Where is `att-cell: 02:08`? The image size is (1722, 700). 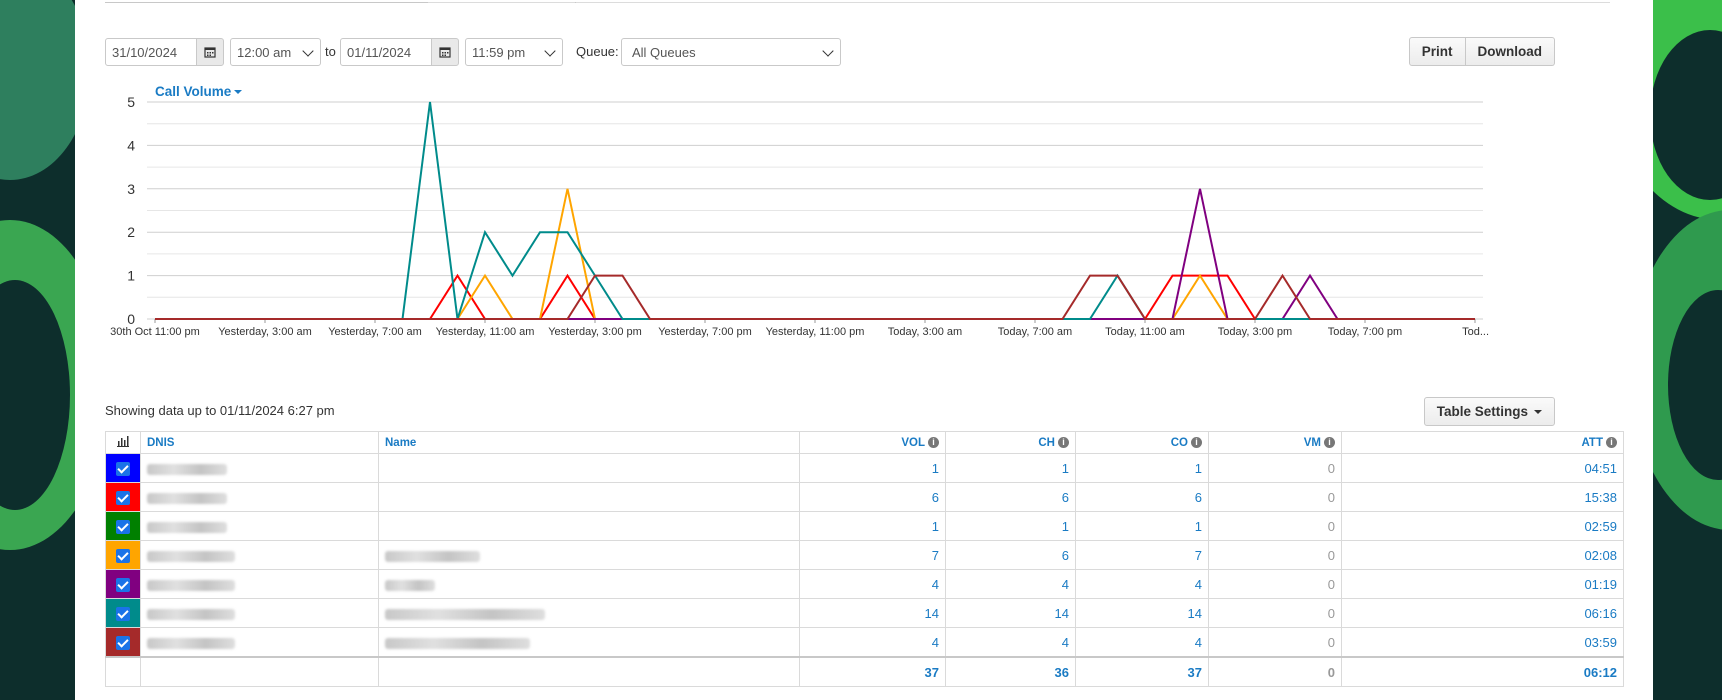 att-cell: 02:08 is located at coordinates (1482, 555).